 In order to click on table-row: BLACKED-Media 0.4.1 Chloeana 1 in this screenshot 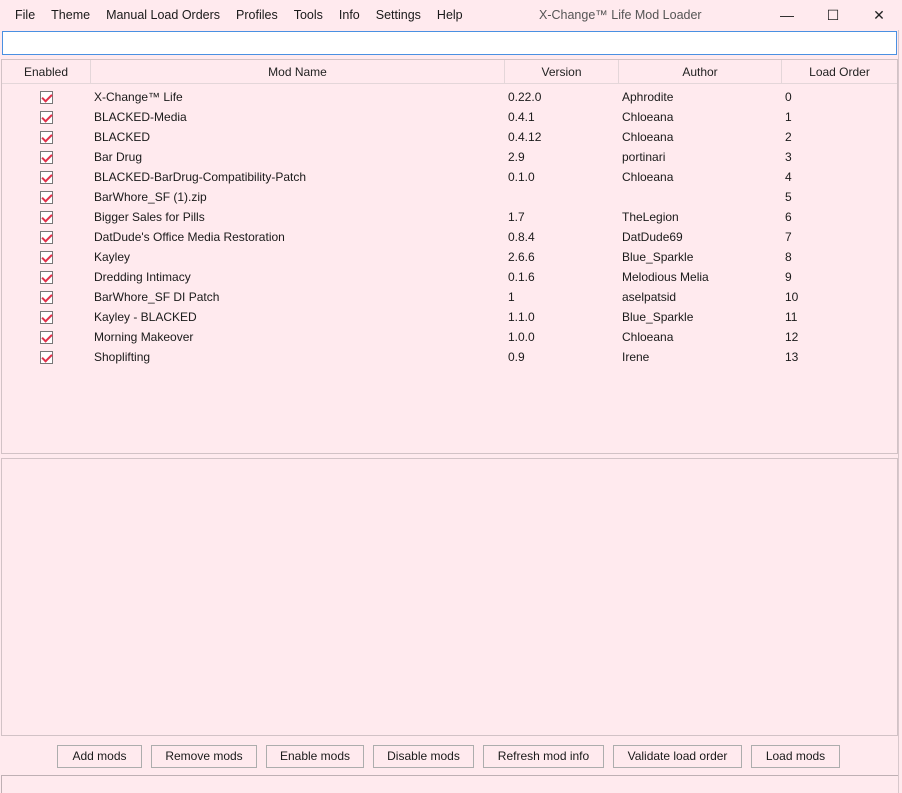, I will do `click(449, 117)`.